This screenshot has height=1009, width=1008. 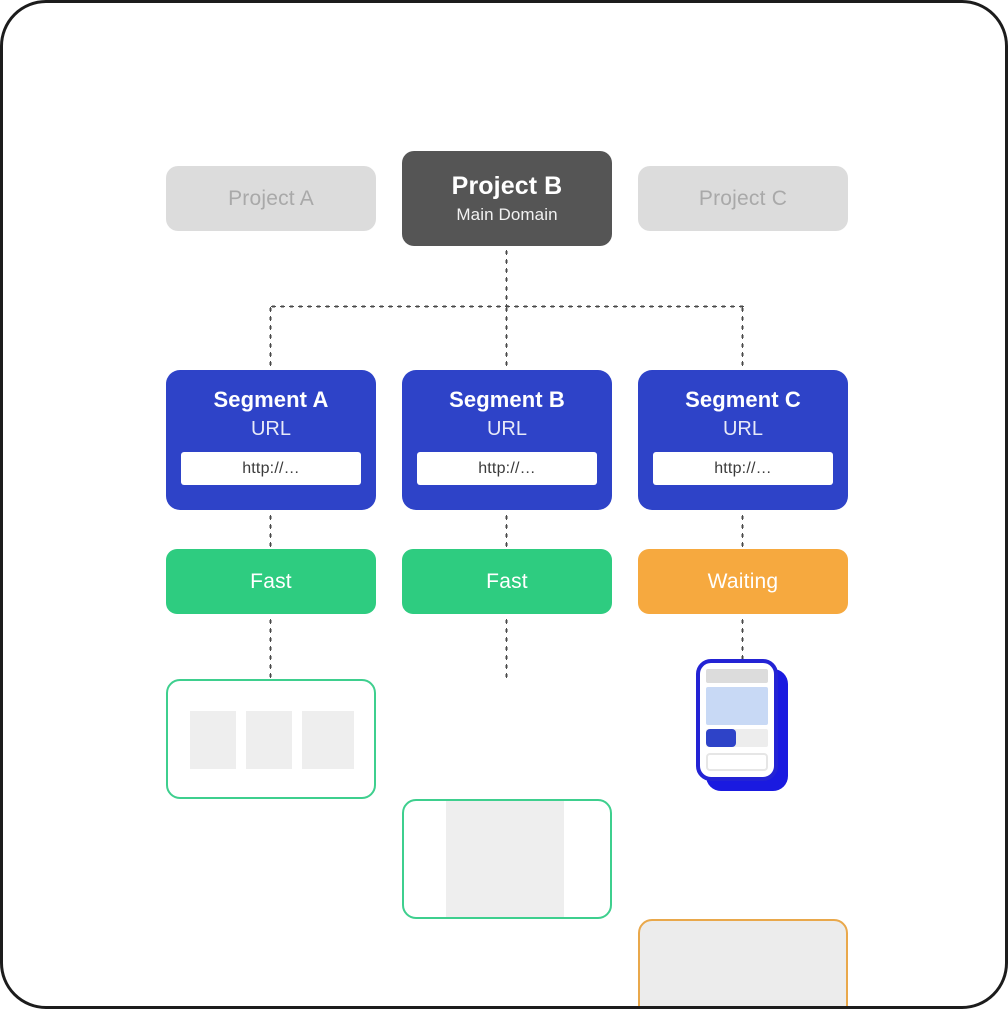 What do you see at coordinates (506, 531) in the screenshot?
I see `connector-segment-b-to-status-b` at bounding box center [506, 531].